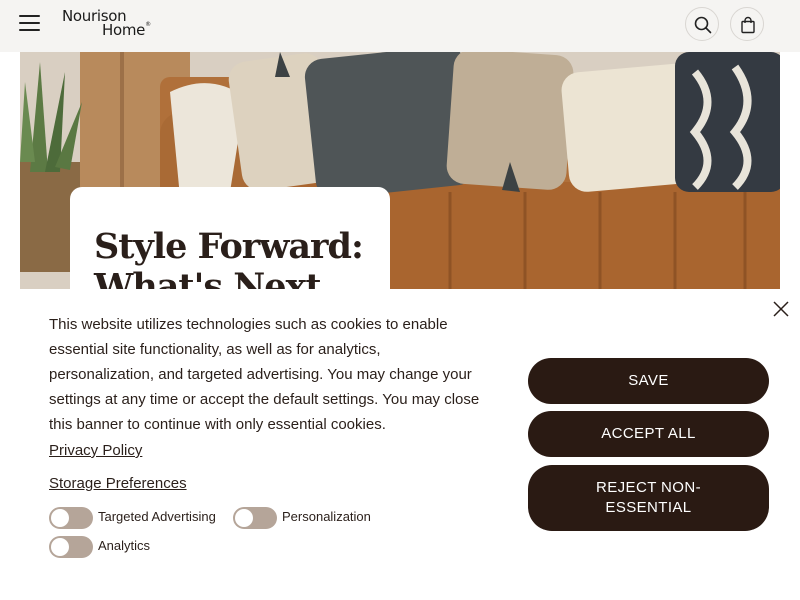 The image size is (800, 600). What do you see at coordinates (326, 516) in the screenshot?
I see `toggle-label-personalization: Personalization` at bounding box center [326, 516].